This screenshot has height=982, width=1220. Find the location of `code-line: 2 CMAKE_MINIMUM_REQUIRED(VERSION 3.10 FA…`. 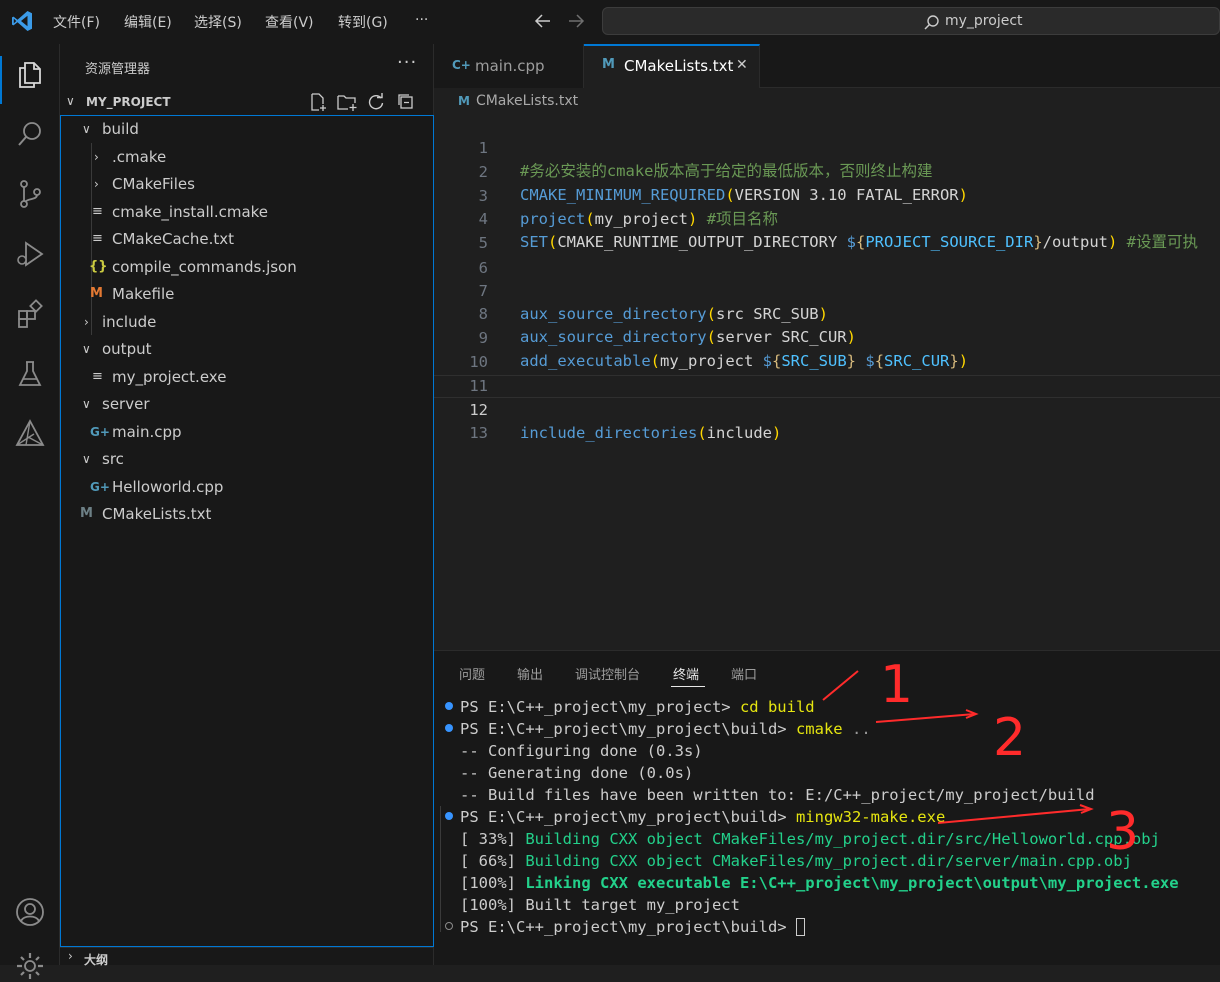

code-line: 2 CMAKE_MINIMUM_REQUIRED(VERSION 3.10 FA… is located at coordinates (827, 171).